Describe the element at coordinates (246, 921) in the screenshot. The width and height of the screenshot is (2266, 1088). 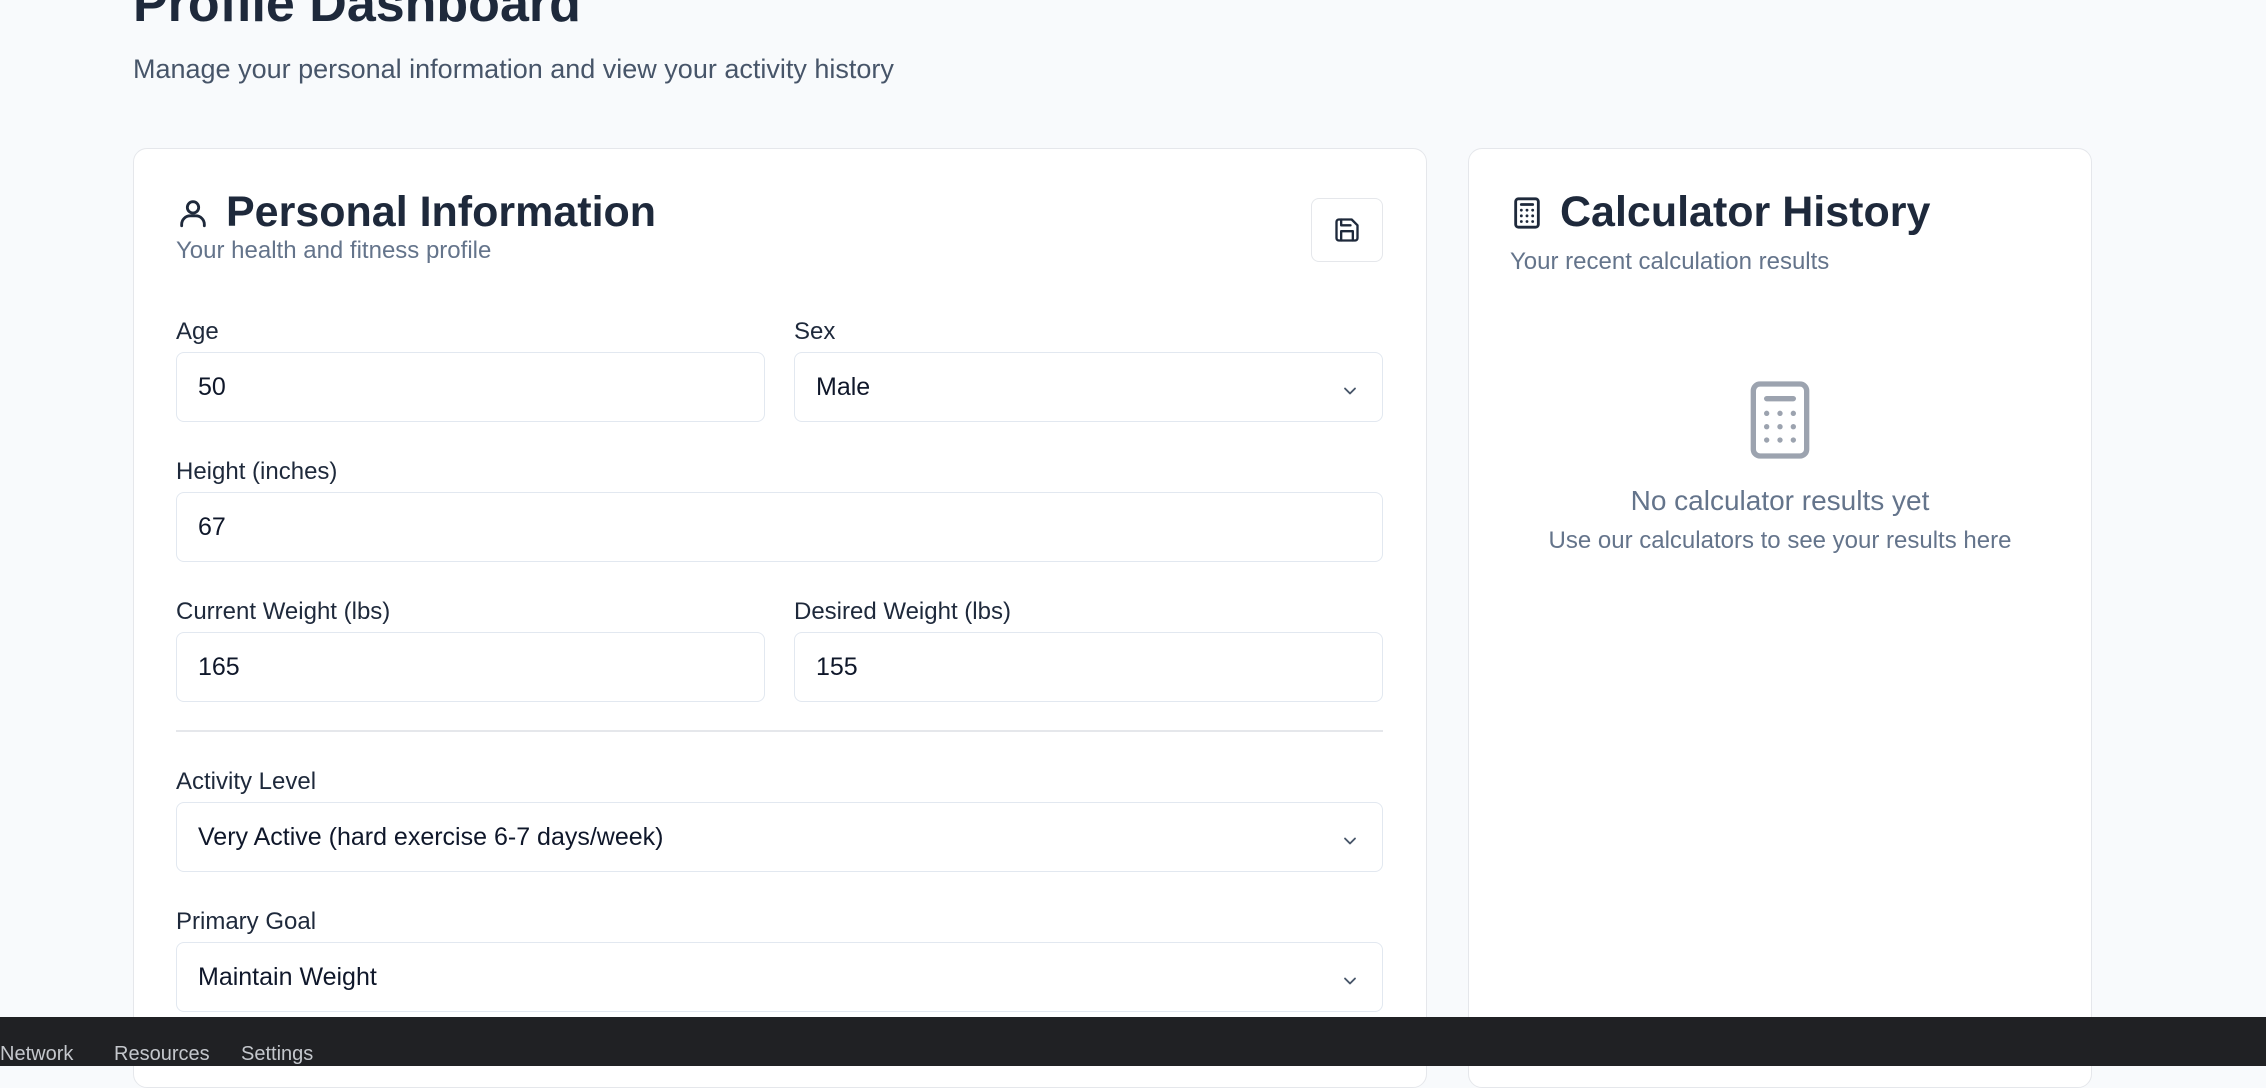
I see `primary-goal-label: Primary Goal` at that location.